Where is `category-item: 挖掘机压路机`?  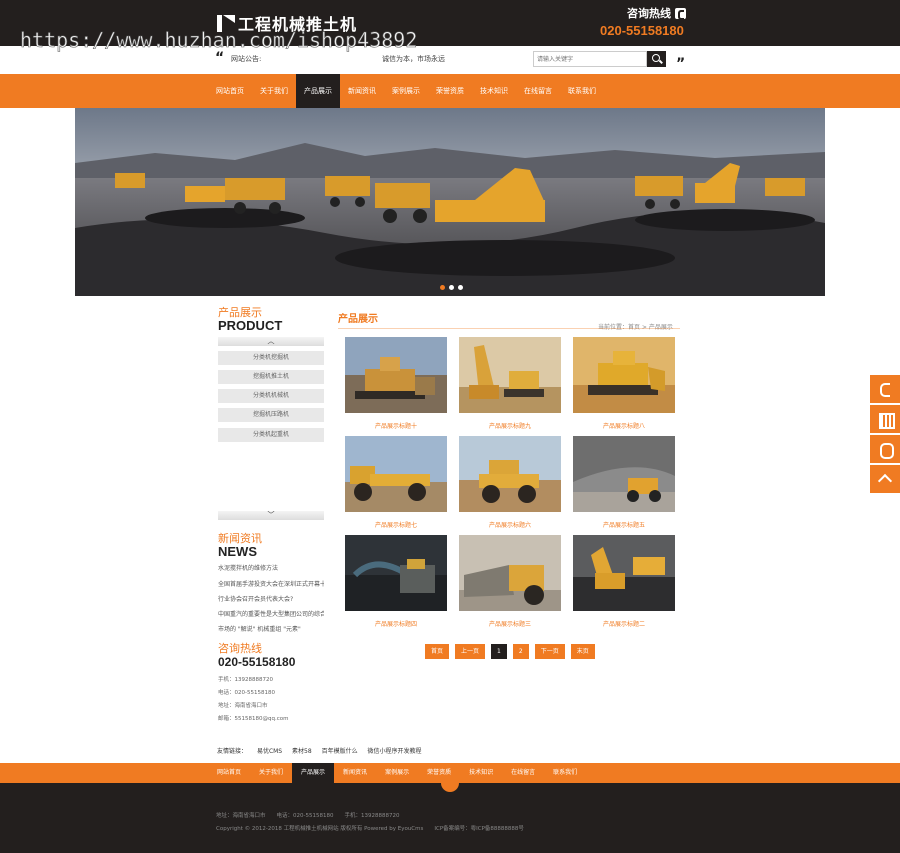 category-item: 挖掘机压路机 is located at coordinates (271, 415).